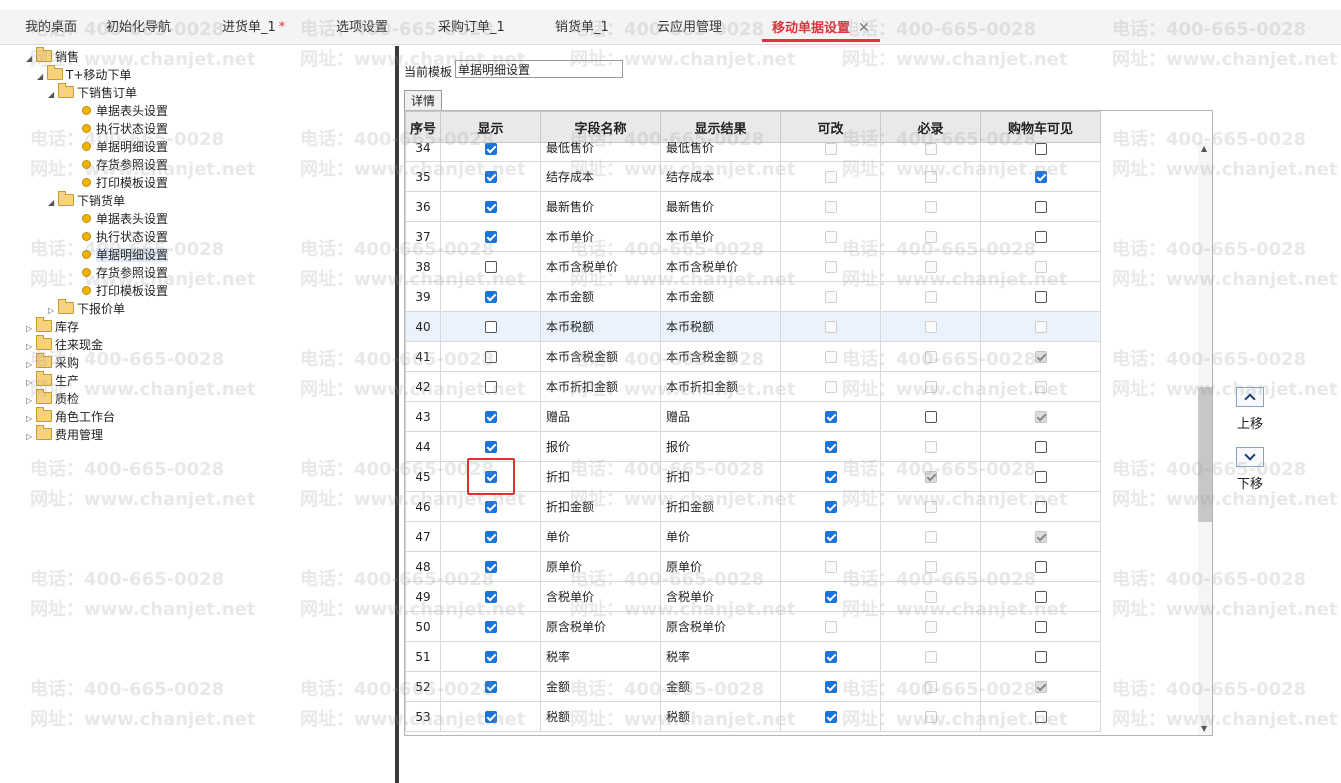 The width and height of the screenshot is (1341, 783). I want to click on col-header-show: 显示, so click(490, 127).